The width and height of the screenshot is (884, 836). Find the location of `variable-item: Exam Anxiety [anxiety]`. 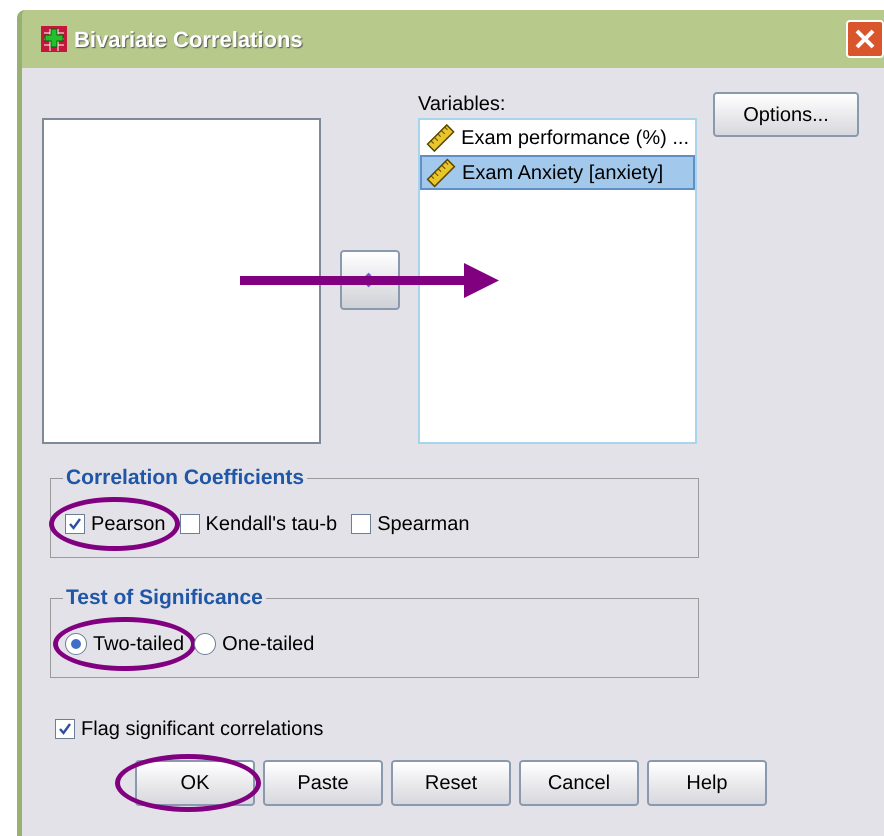

variable-item: Exam Anxiety [anxiety] is located at coordinates (557, 172).